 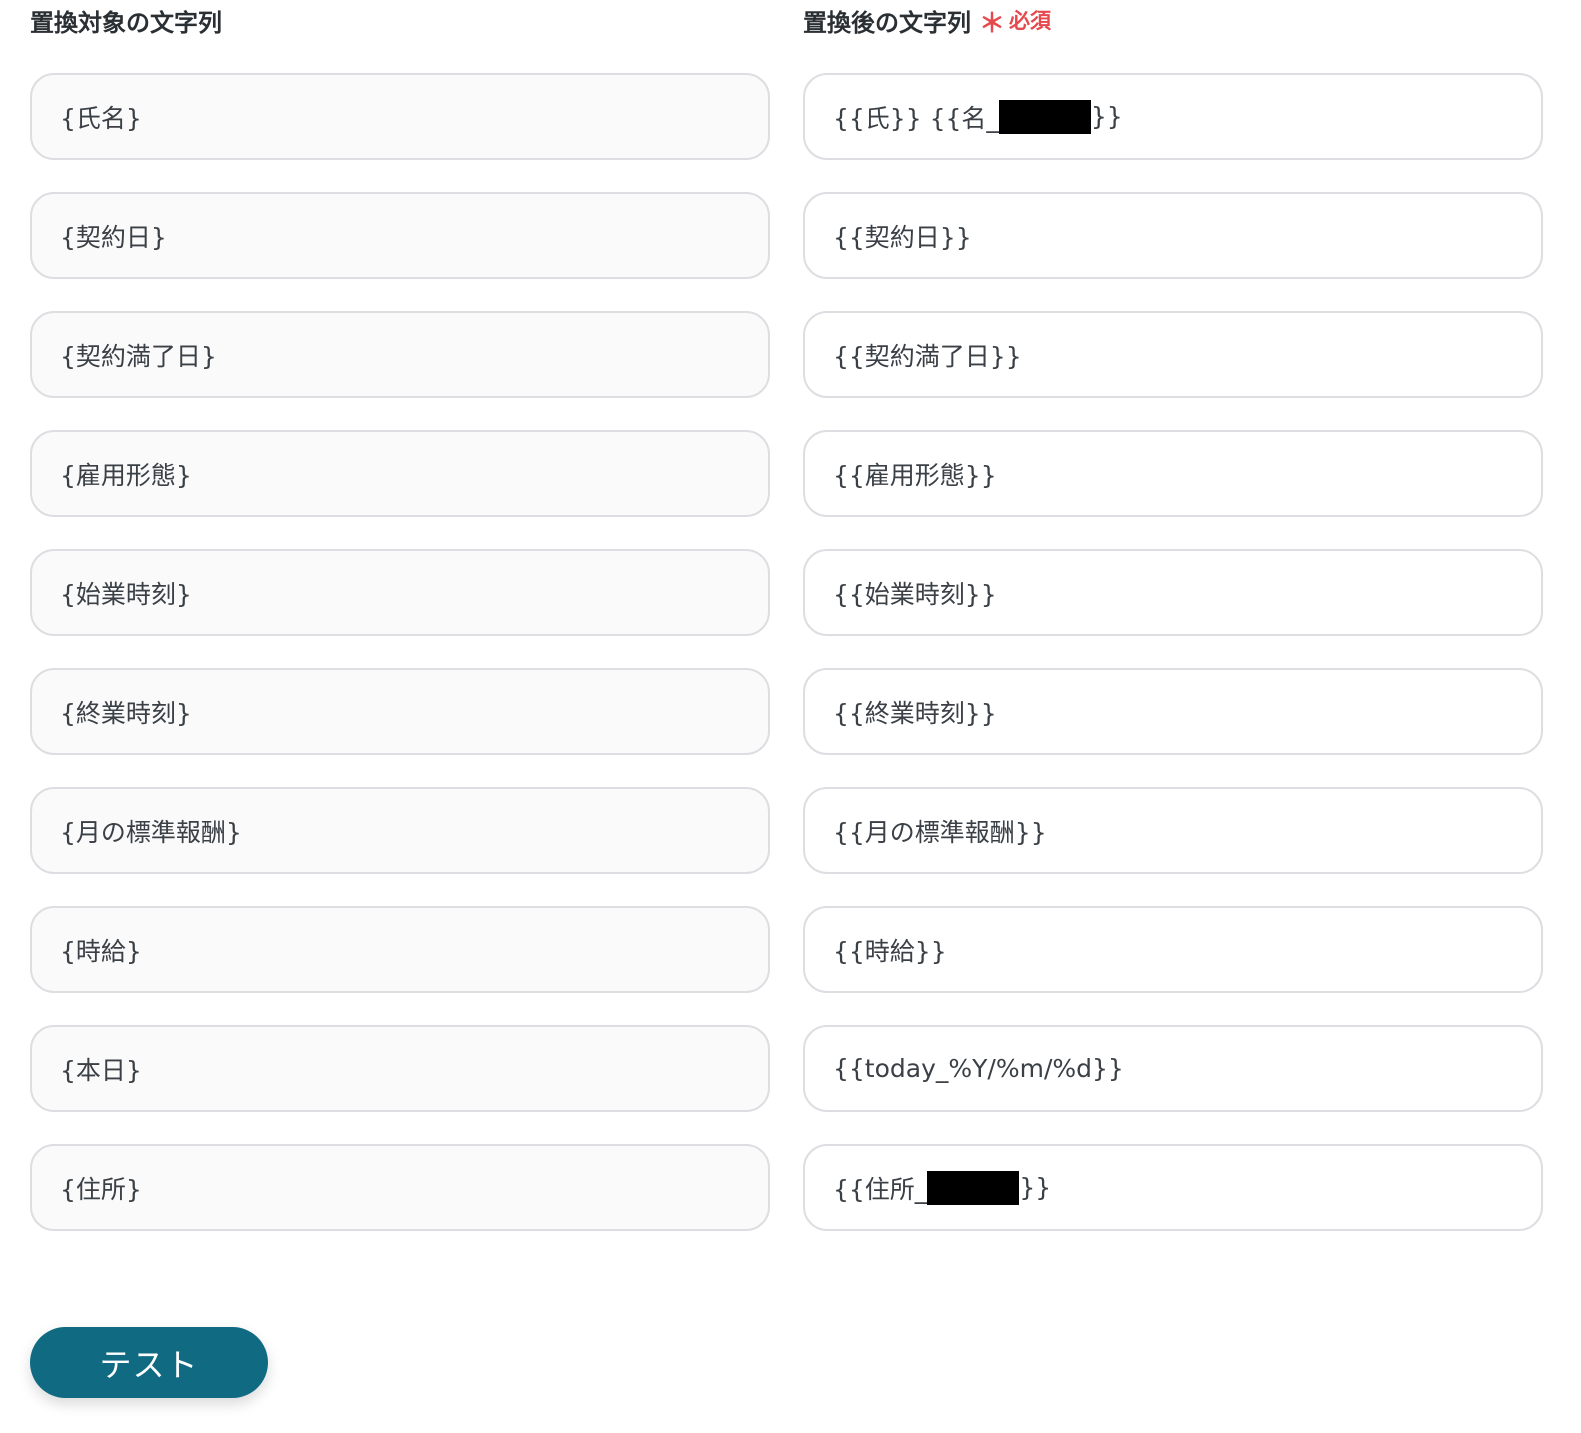 What do you see at coordinates (1173, 354) in the screenshot?
I see `replacement-field-contract-end-date: {{契約満了日}}` at bounding box center [1173, 354].